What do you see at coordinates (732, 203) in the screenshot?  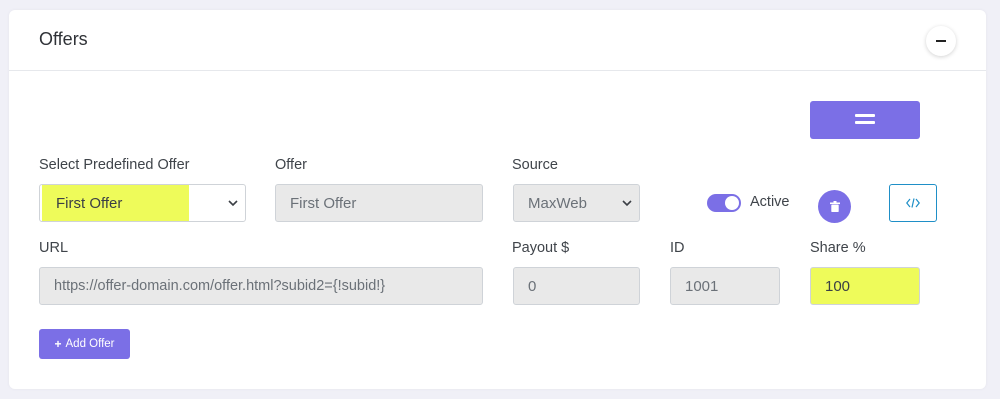 I see `toggle-knob` at bounding box center [732, 203].